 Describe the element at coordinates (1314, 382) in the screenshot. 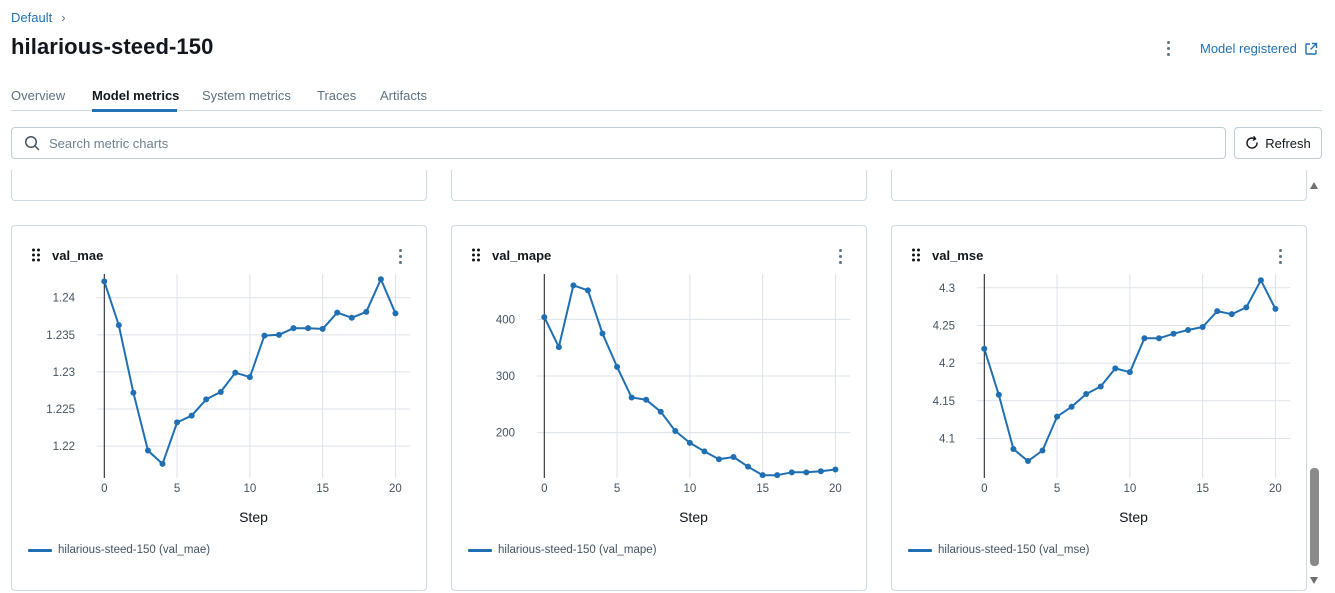

I see `scrollbar` at that location.